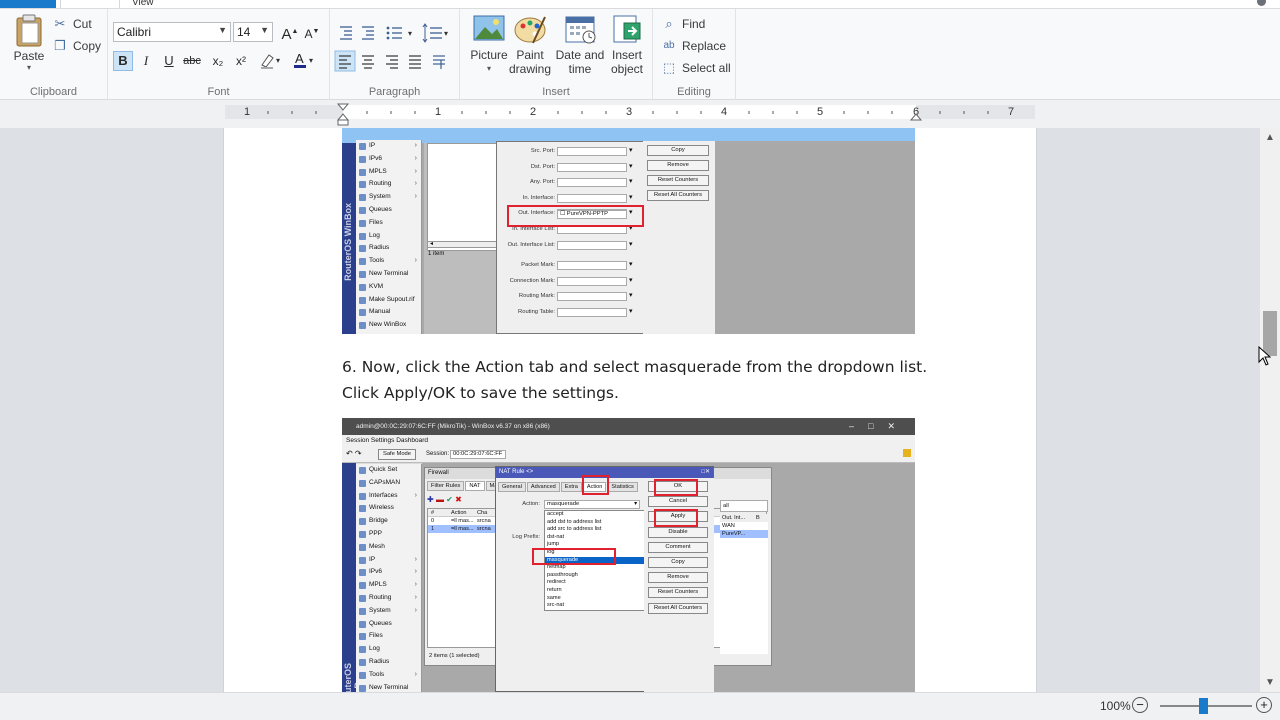 Image resolution: width=1280 pixels, height=720 pixels. Describe the element at coordinates (574, 529) in the screenshot. I see `dropdown-option: add src to address list` at that location.